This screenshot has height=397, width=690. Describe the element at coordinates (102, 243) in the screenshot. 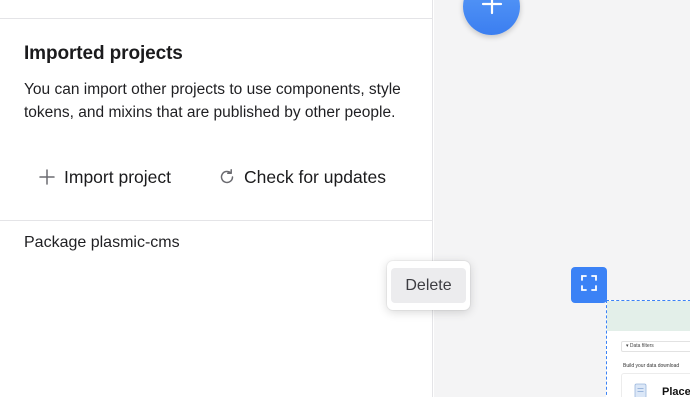

I see `package-item: Package plasmic-cms` at that location.